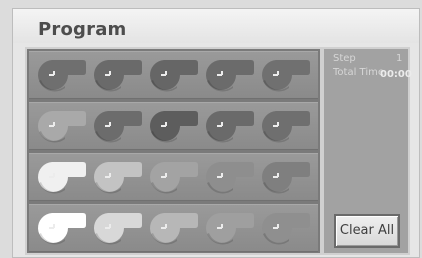 The height and width of the screenshot is (258, 422). What do you see at coordinates (82, 29) in the screenshot?
I see `window-title: Program` at bounding box center [82, 29].